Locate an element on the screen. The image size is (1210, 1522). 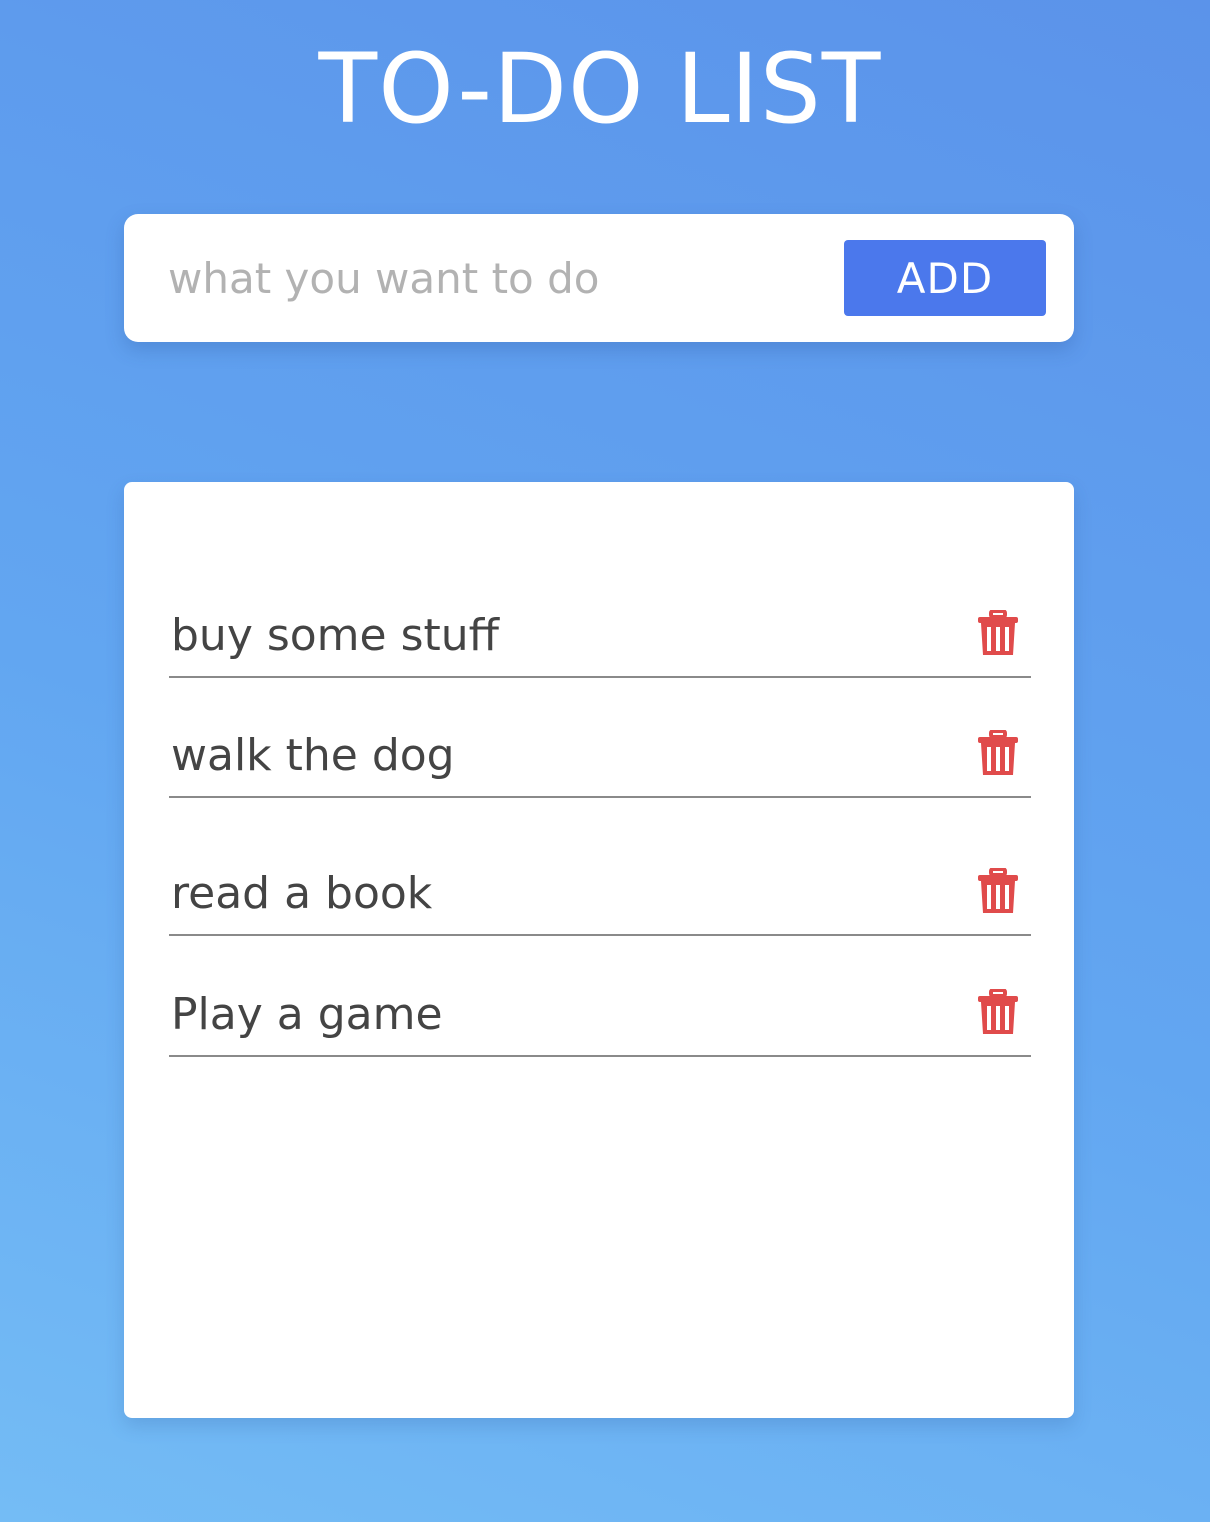
todo-text: walk the dog is located at coordinates (313, 755).